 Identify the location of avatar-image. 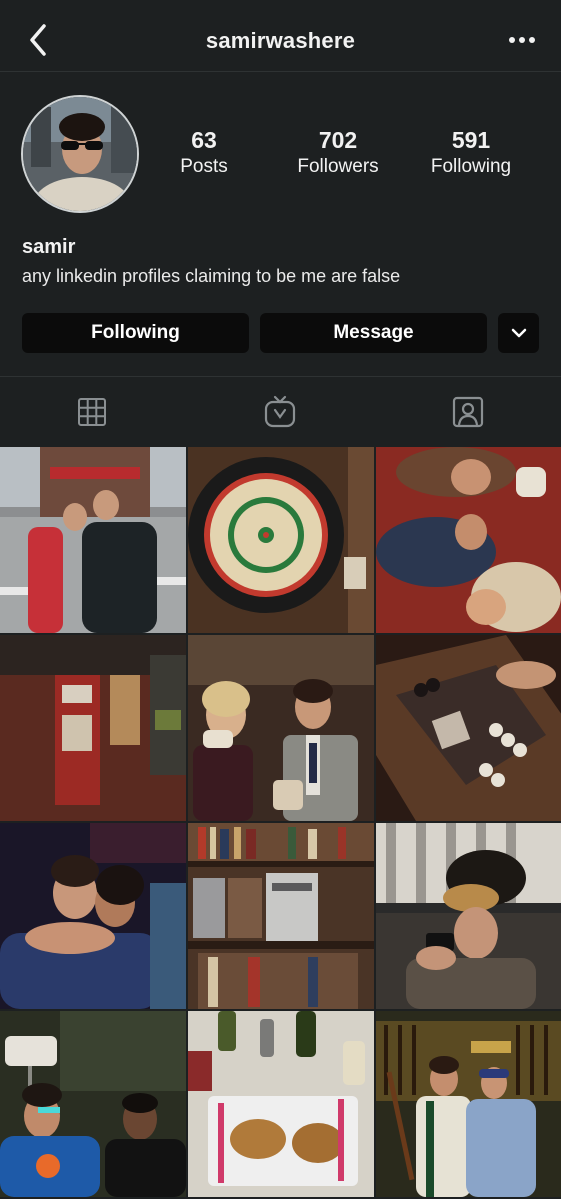
(80, 154).